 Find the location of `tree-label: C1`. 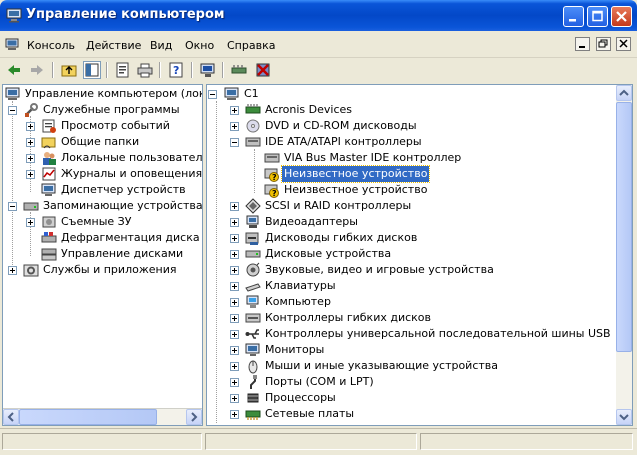

tree-label: C1 is located at coordinates (251, 93).